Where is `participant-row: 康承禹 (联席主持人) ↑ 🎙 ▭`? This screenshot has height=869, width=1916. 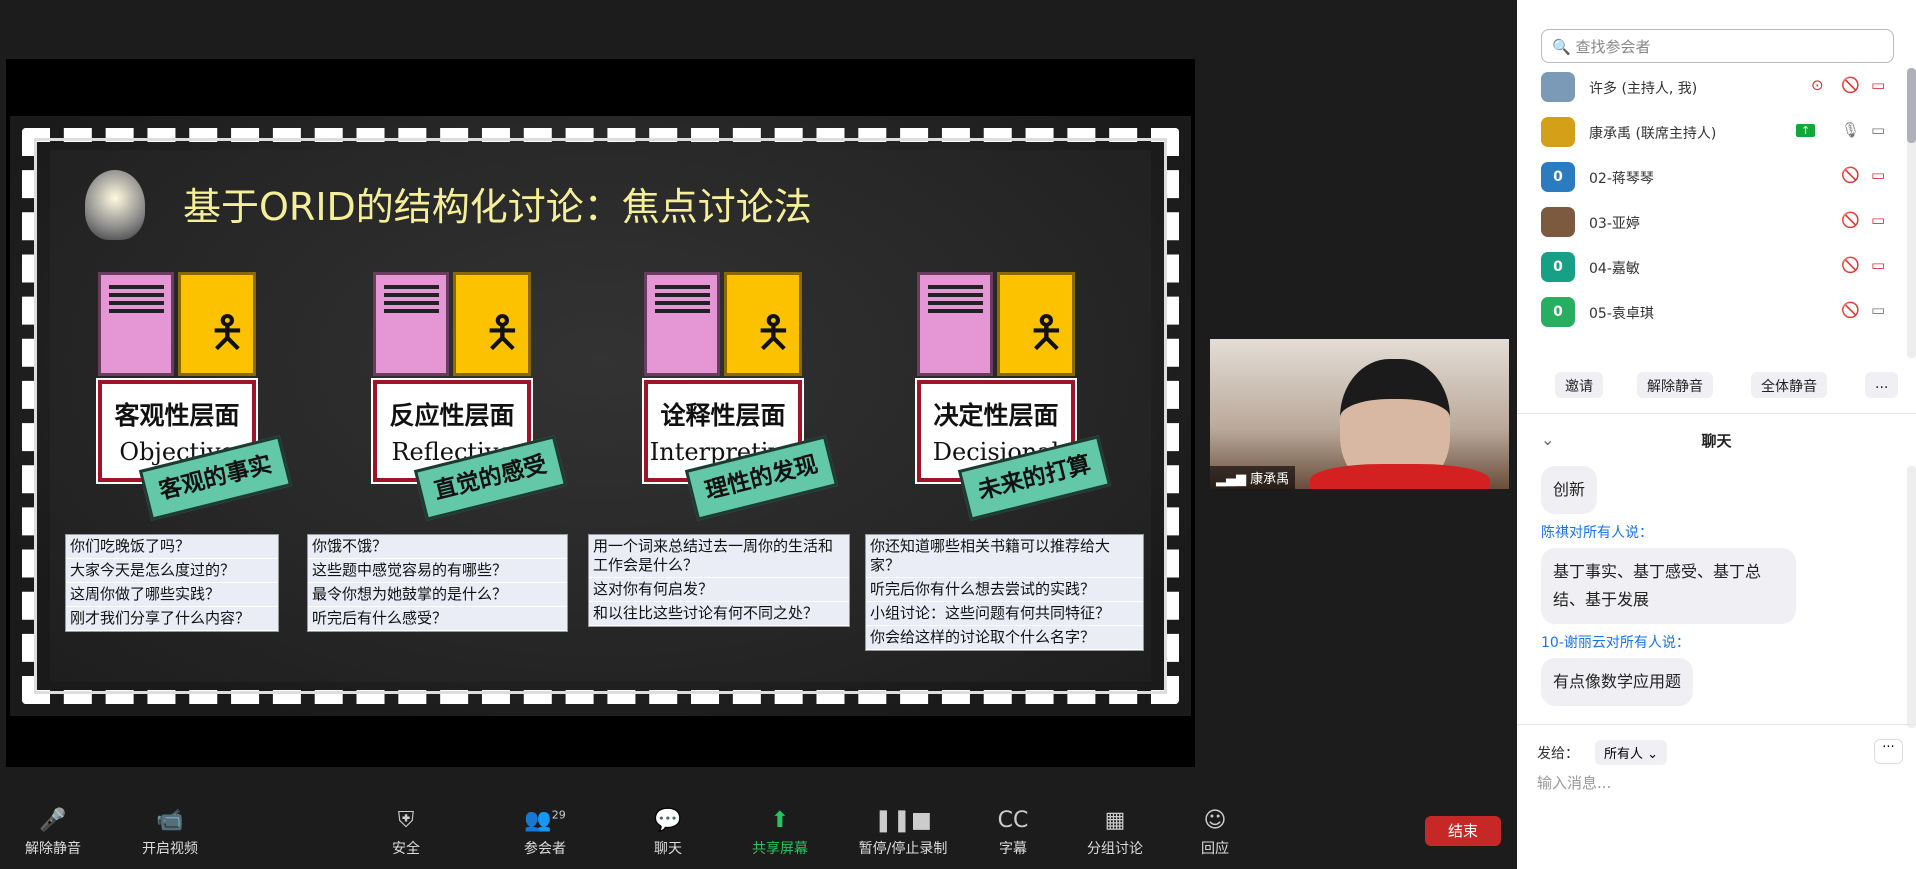 participant-row: 康承禹 (联席主持人) ↑ 🎙 ▭ is located at coordinates (1721, 134).